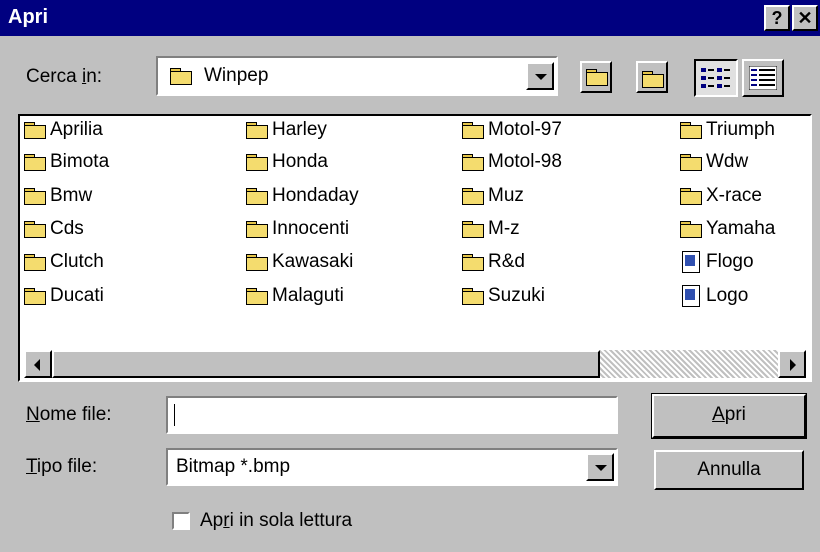 This screenshot has width=820, height=552. Describe the element at coordinates (727, 130) in the screenshot. I see `file-list-item: Triumph` at that location.